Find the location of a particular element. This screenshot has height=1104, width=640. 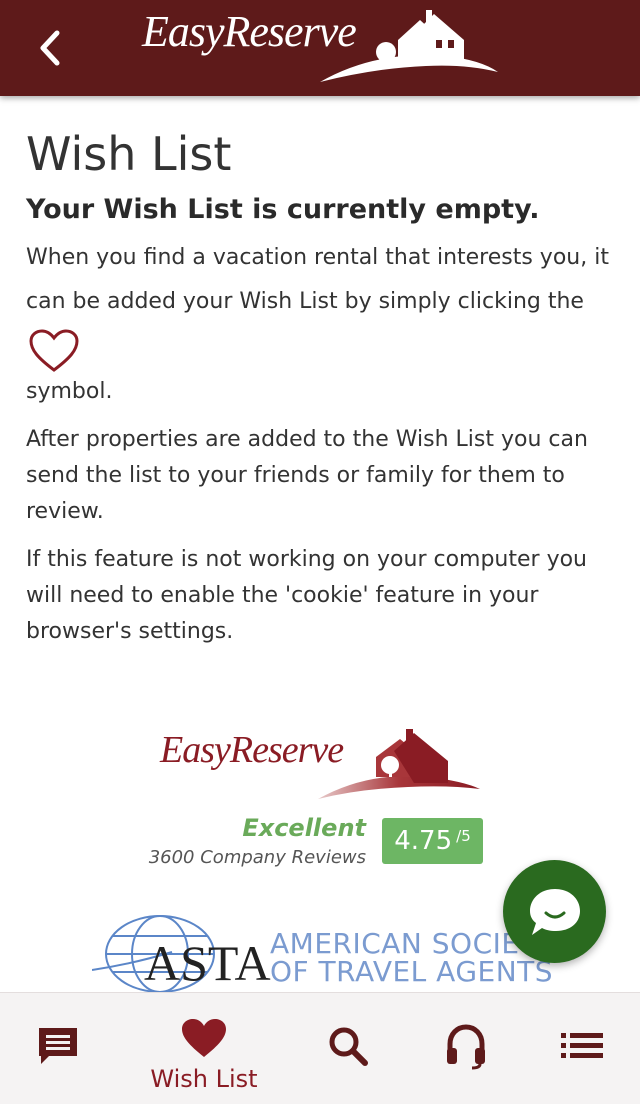

asta-line-2: OF TRAVEL AGENTS is located at coordinates (412, 971).